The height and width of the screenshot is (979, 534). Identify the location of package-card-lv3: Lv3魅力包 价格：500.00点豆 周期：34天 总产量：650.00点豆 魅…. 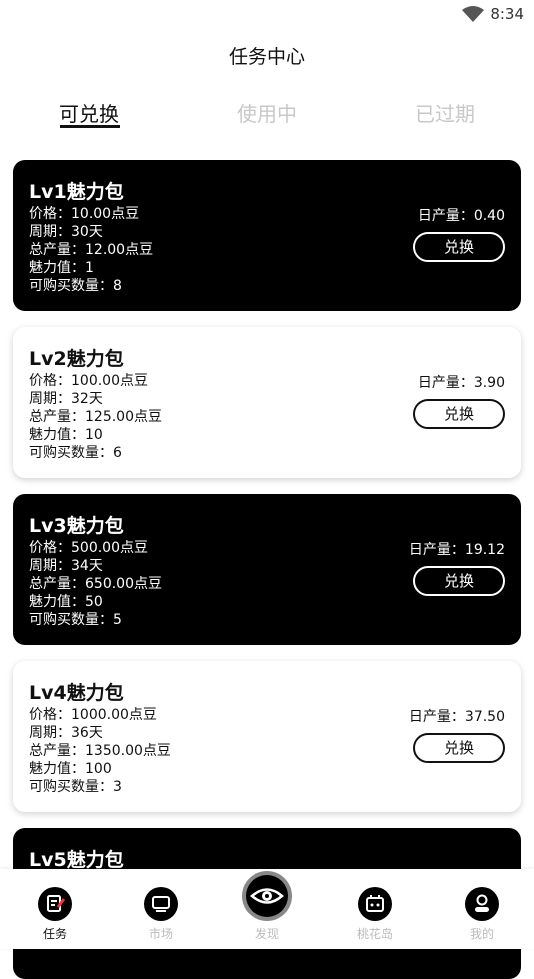
(267, 569).